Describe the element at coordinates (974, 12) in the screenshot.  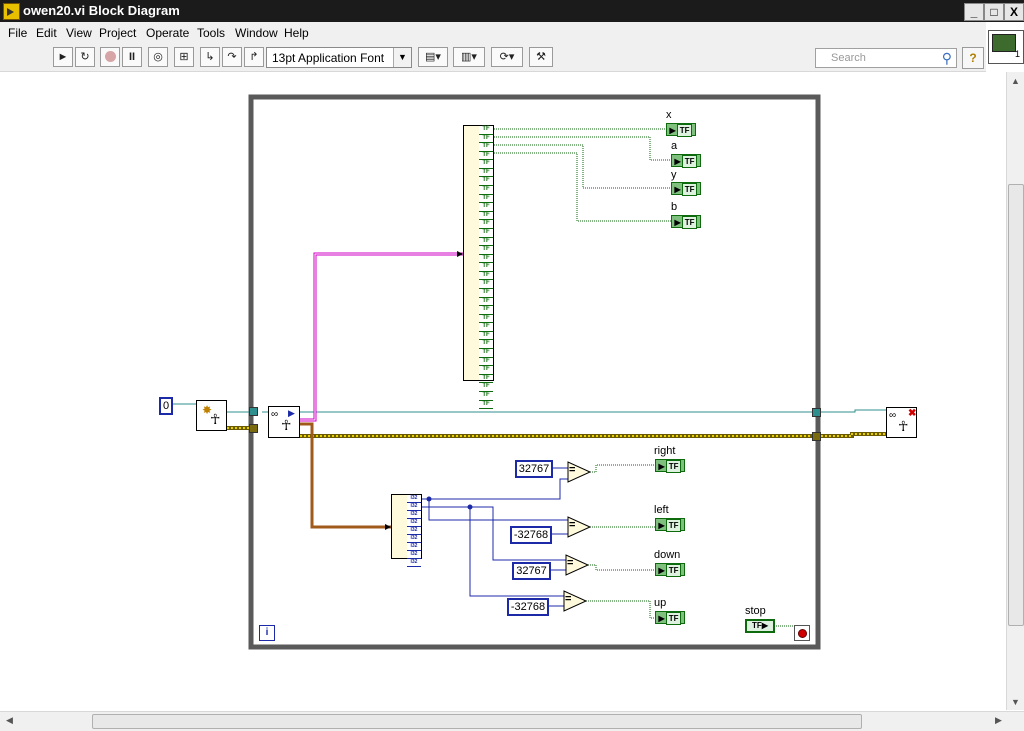
I see `minimize-button: _` at that location.